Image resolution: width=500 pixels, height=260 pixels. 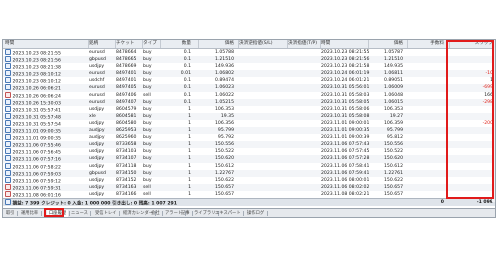 What do you see at coordinates (30, 213) in the screenshot?
I see `tab-1: 運用比率` at bounding box center [30, 213].